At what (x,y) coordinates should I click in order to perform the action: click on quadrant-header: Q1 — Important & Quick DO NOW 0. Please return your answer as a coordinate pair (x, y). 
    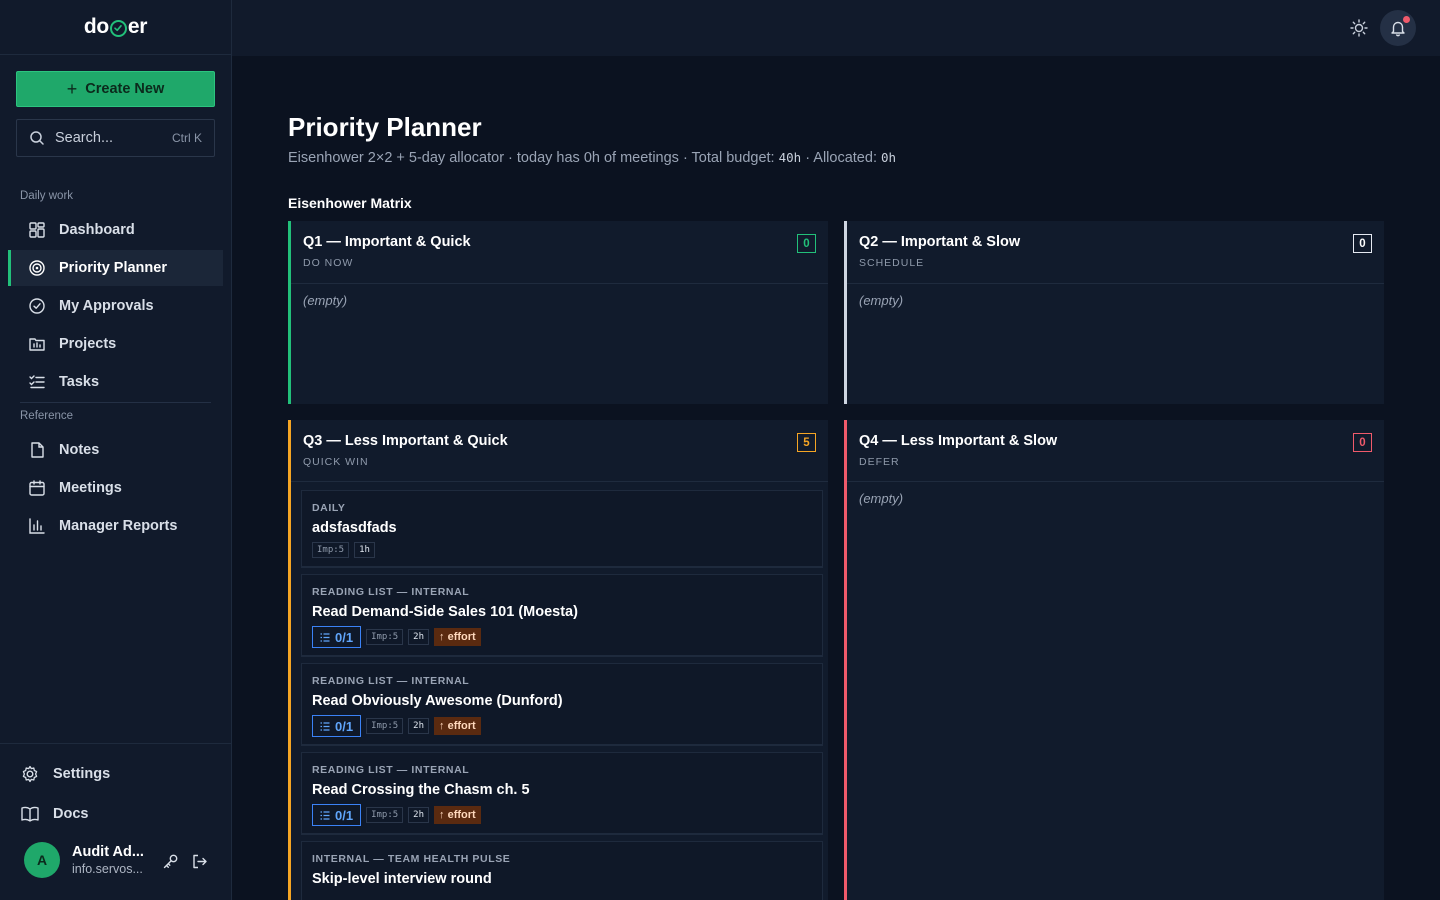
    Looking at the image, I should click on (559, 252).